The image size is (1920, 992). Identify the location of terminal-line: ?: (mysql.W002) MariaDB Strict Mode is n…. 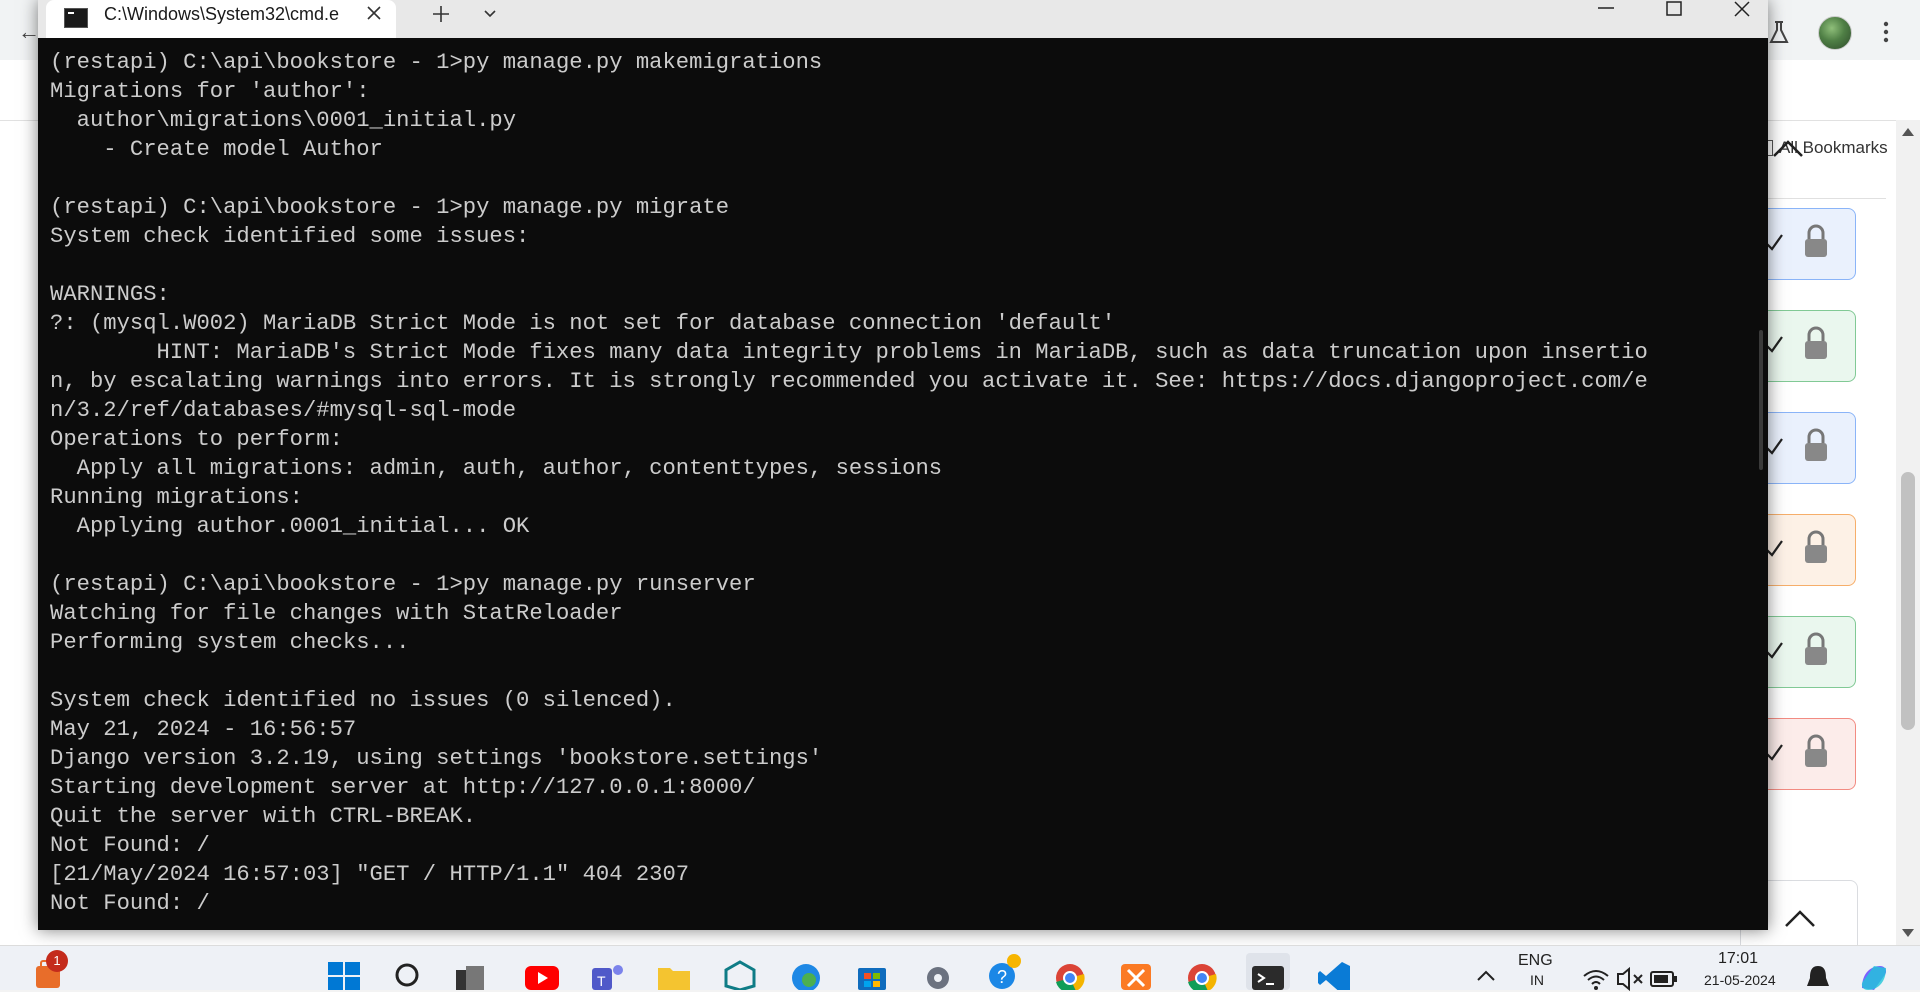
(583, 323).